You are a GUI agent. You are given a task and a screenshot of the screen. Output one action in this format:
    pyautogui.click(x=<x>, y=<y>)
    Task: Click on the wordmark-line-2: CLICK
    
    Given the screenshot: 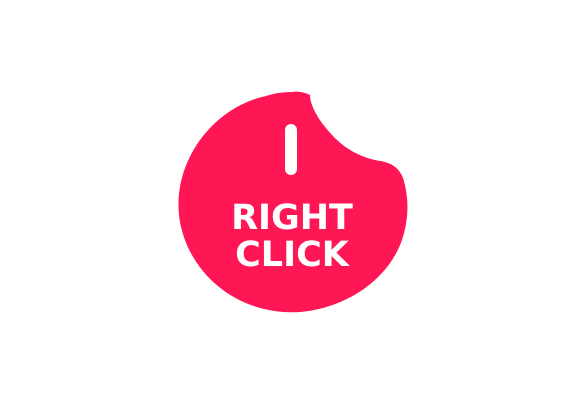 What is the action you would take?
    pyautogui.click(x=292, y=255)
    